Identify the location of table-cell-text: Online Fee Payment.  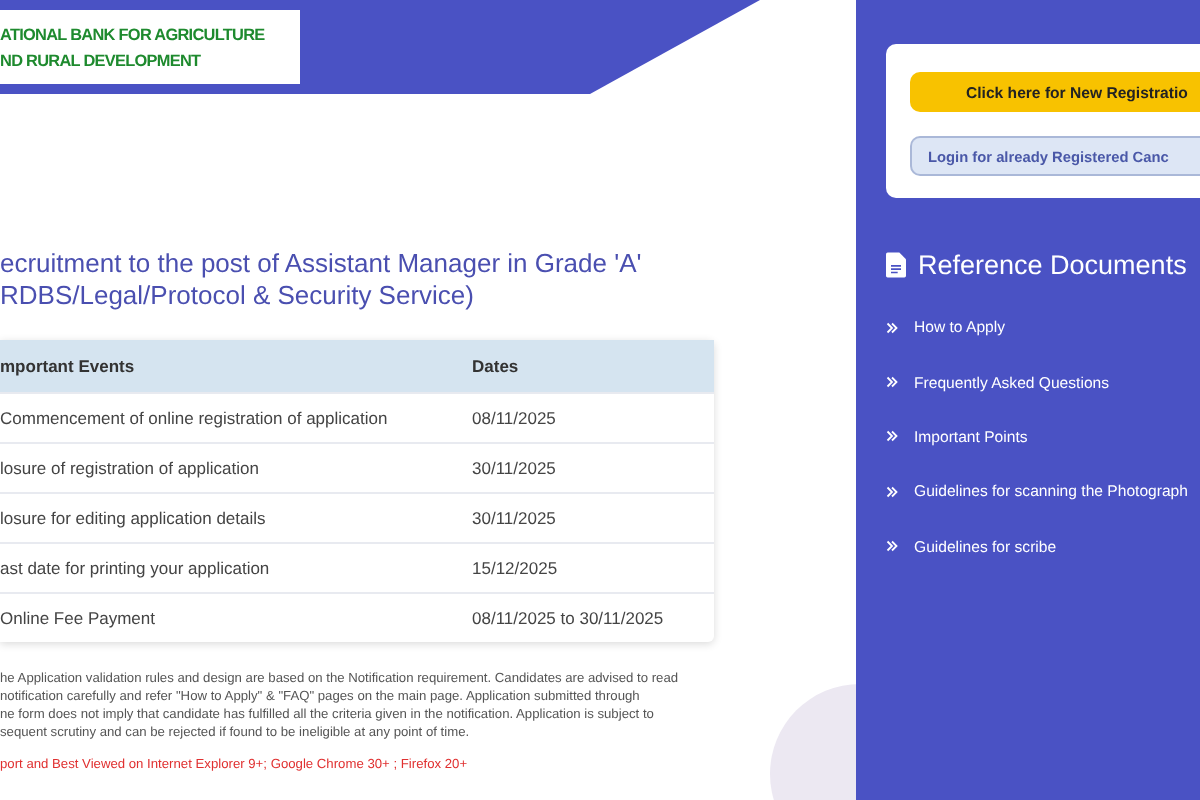
(78, 618).